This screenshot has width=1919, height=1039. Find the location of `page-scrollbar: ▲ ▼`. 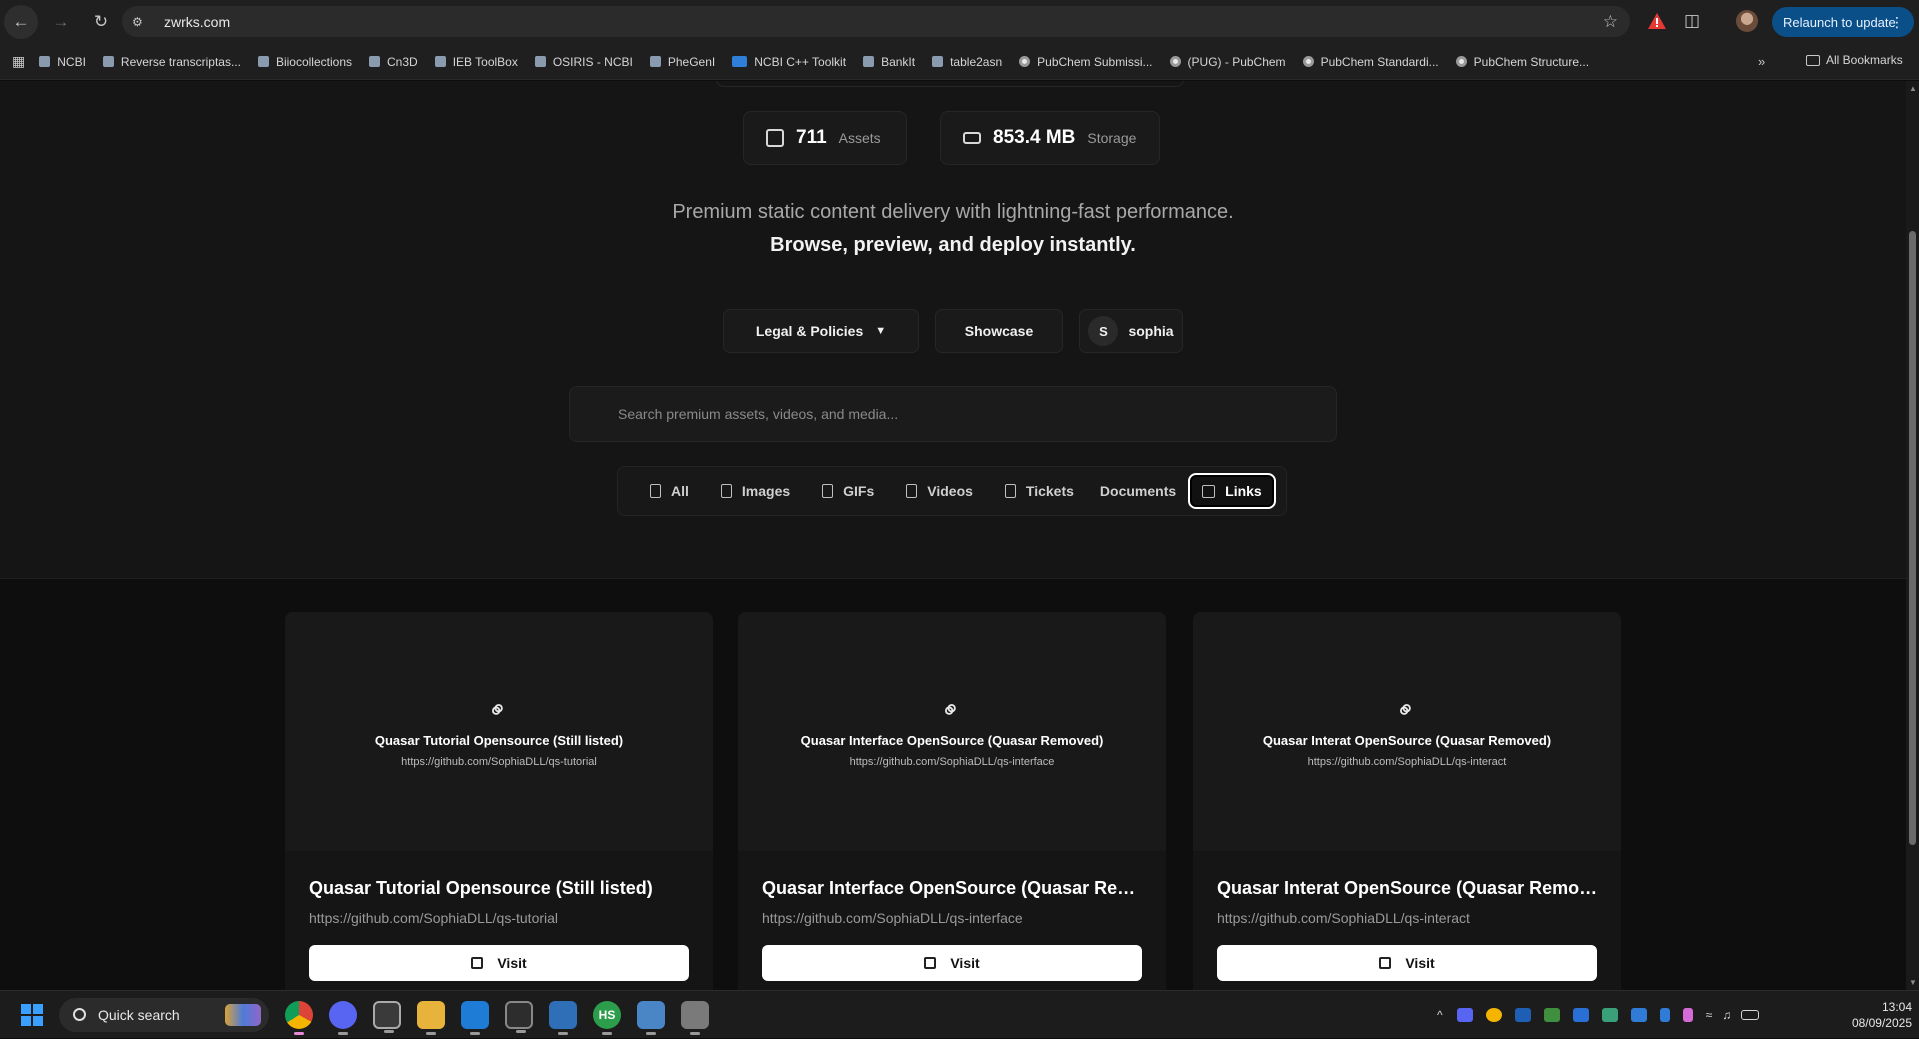

page-scrollbar: ▲ ▼ is located at coordinates (1912, 535).